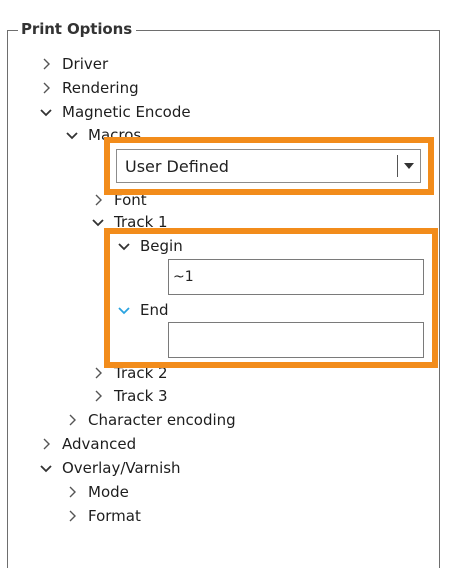 This screenshot has height=568, width=449. I want to click on tree-item-label: Track 2, so click(141, 373).